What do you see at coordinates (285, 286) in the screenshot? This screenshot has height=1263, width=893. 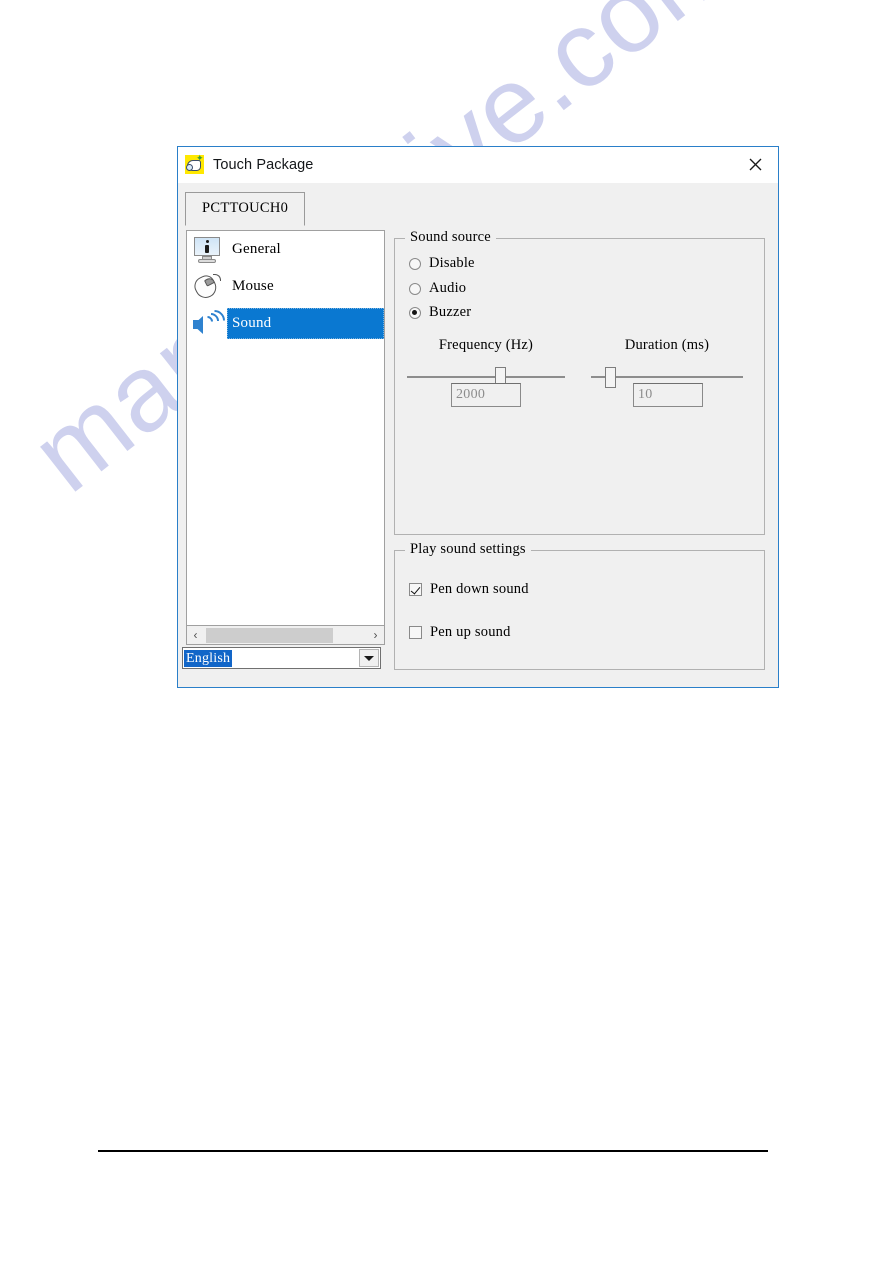 I see `sidebar-item-mouse: Mouse` at bounding box center [285, 286].